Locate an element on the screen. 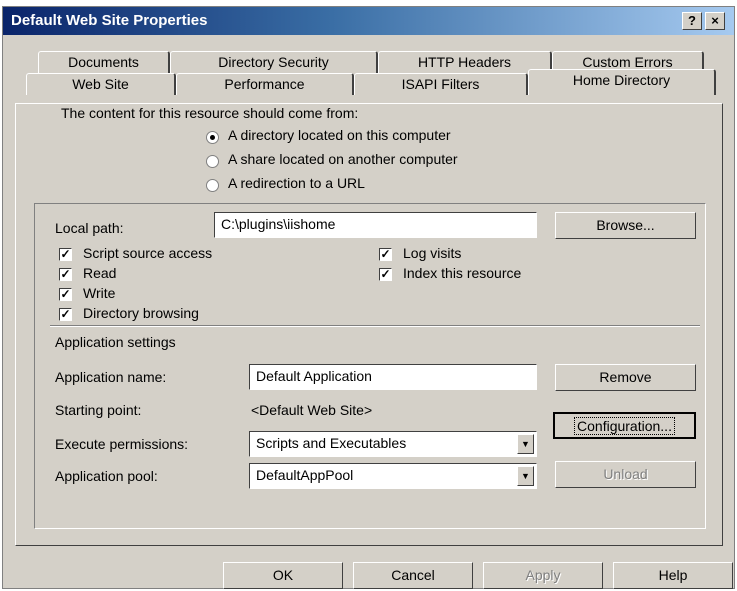 The height and width of the screenshot is (591, 737). index-resource-label: Index this resource is located at coordinates (462, 273).